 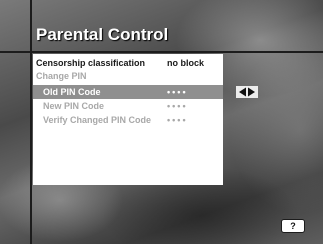 What do you see at coordinates (74, 106) in the screenshot?
I see `menu-item-label: New PIN Code` at bounding box center [74, 106].